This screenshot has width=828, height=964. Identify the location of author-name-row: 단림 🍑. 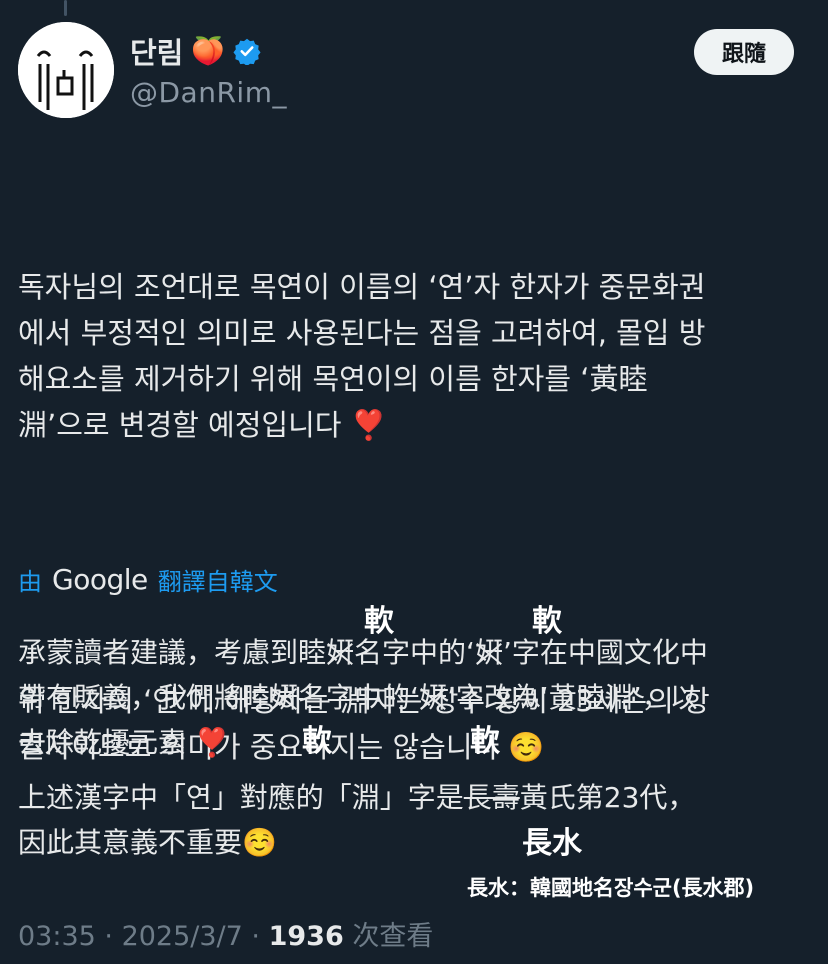
(195, 51).